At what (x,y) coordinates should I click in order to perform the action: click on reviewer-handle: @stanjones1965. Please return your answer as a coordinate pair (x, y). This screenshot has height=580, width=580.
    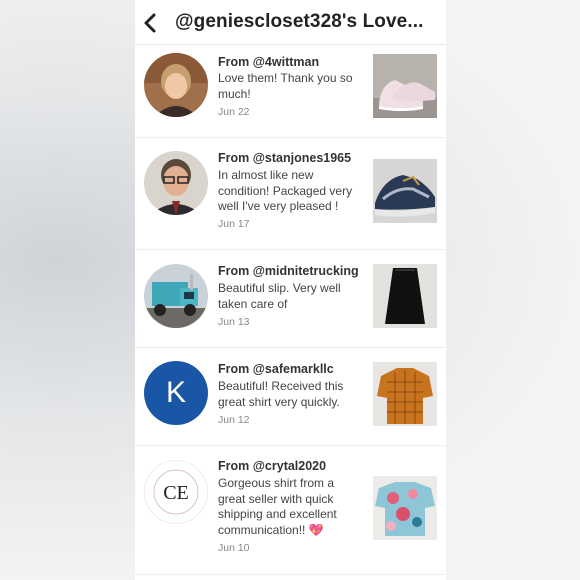
    Looking at the image, I should click on (302, 158).